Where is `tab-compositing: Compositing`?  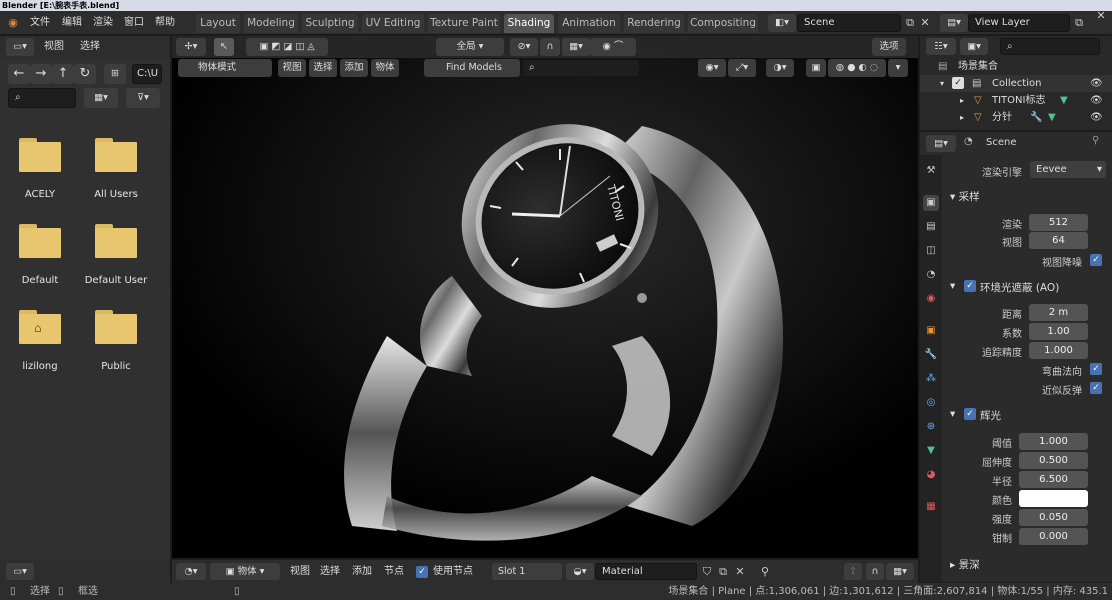
tab-compositing: Compositing is located at coordinates (723, 23).